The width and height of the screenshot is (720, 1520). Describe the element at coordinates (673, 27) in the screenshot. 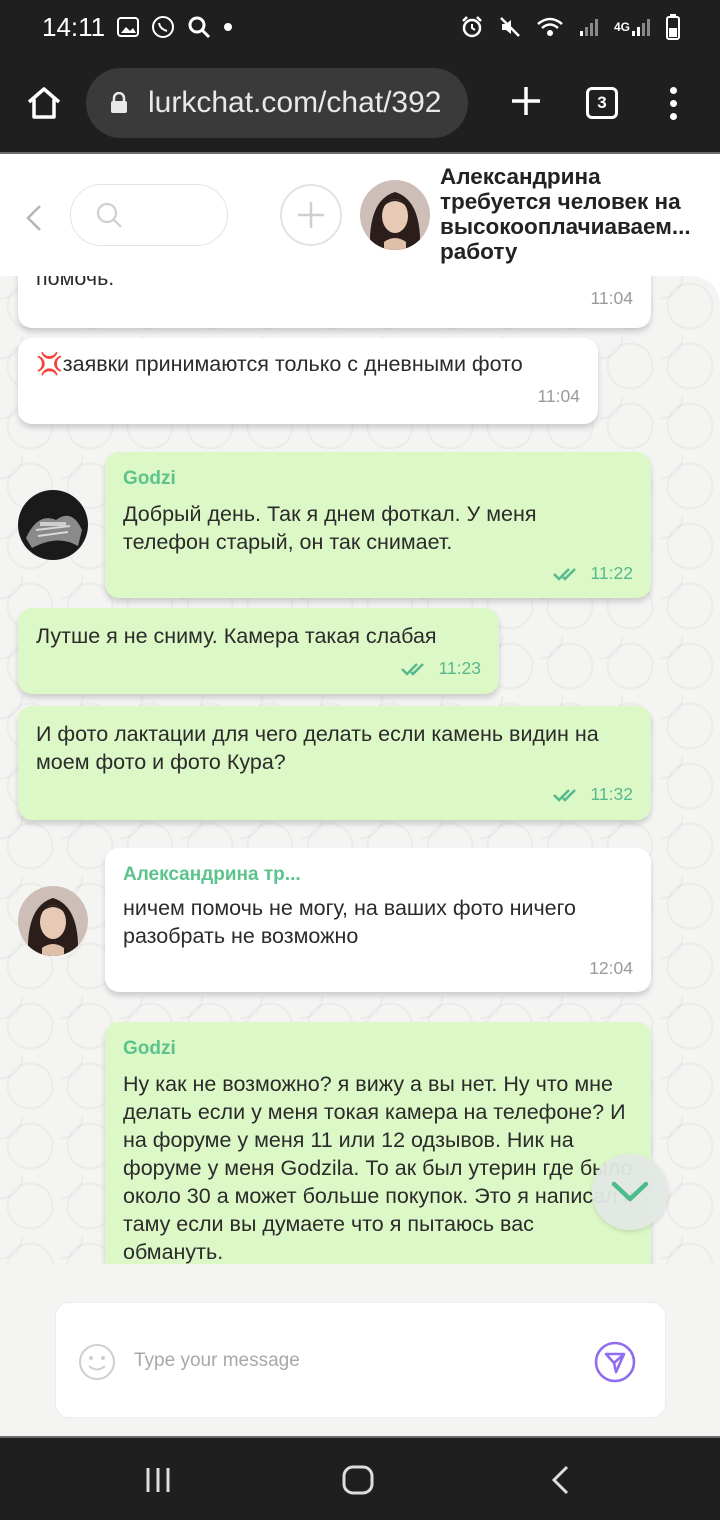

I see `battery-icon` at that location.